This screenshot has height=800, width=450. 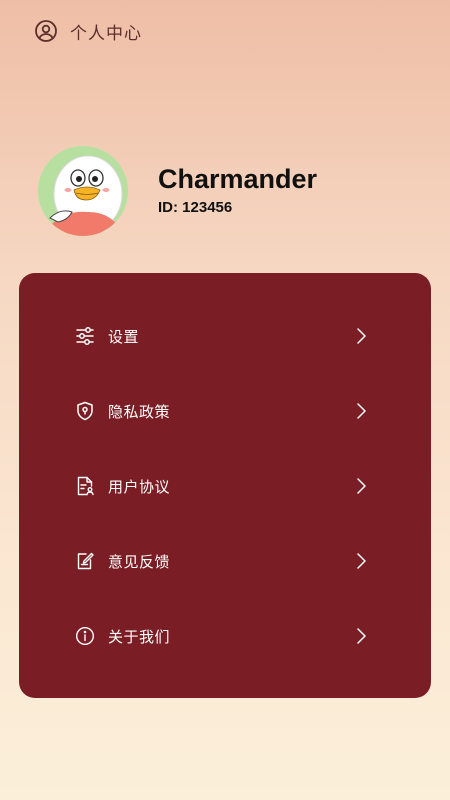 I want to click on page-title: 个人中心, so click(x=106, y=33).